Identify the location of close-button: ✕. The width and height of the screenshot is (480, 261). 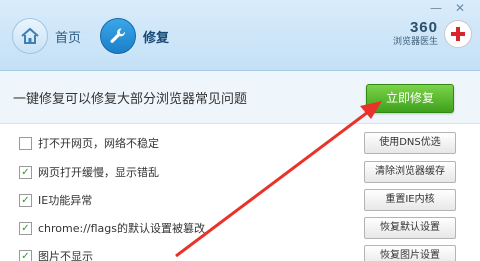
(460, 8).